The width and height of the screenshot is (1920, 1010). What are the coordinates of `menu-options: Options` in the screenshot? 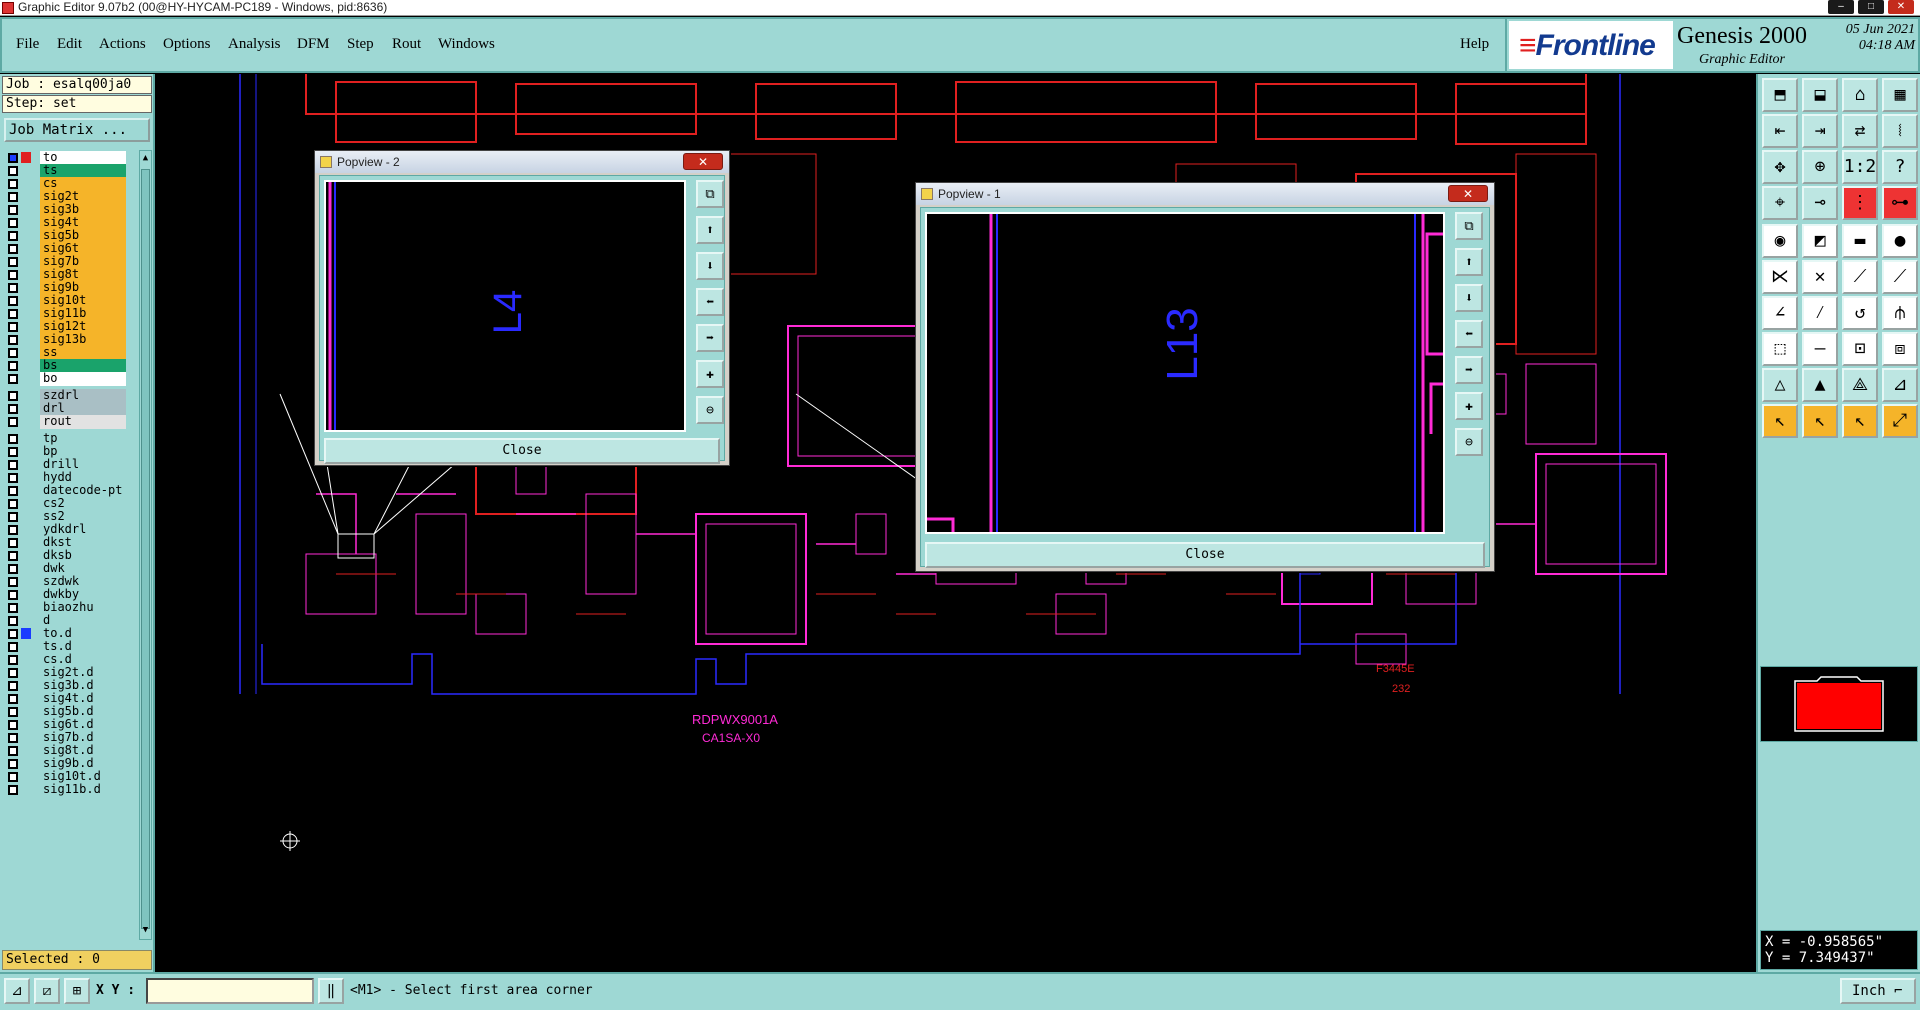 It's located at (187, 44).